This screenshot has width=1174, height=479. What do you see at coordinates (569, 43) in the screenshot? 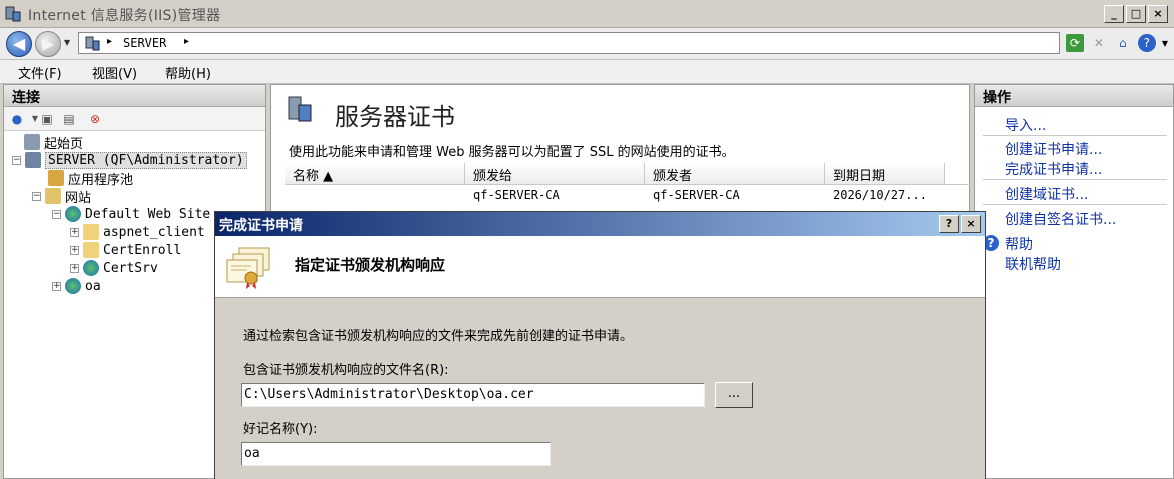
I see `address-field: ▸ SERVER ▸` at bounding box center [569, 43].